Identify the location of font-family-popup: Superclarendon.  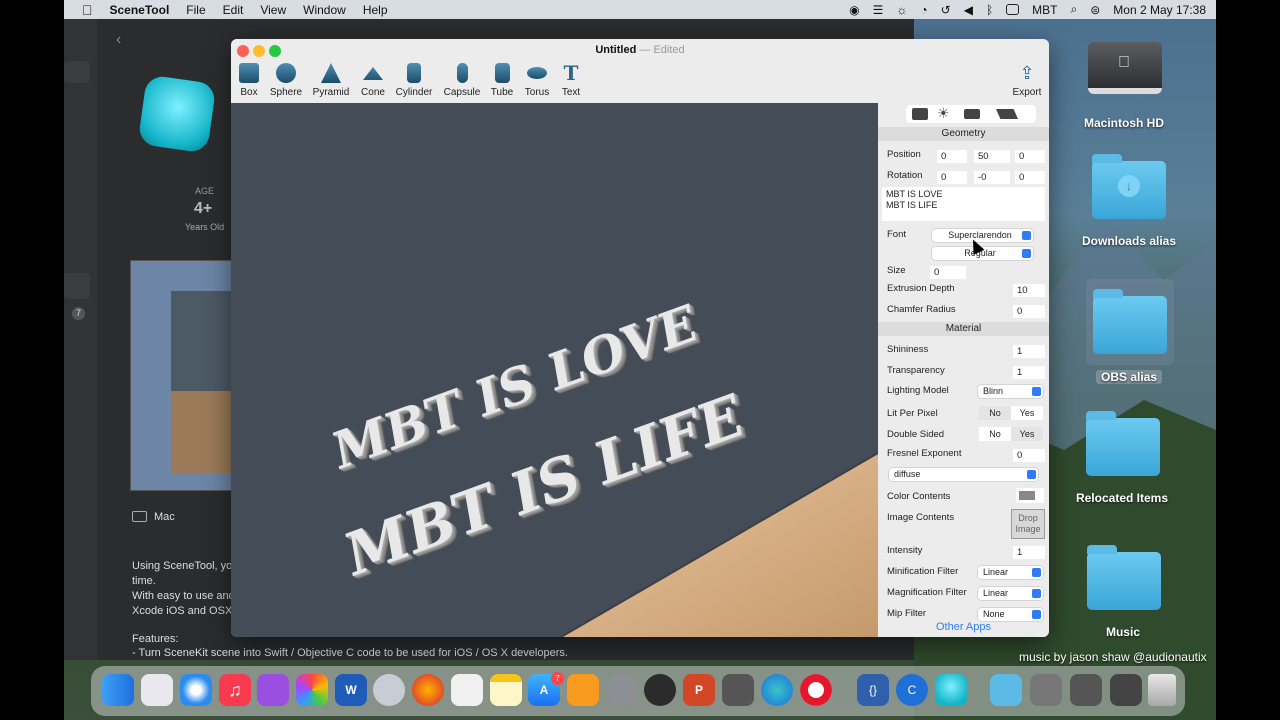
(982, 235).